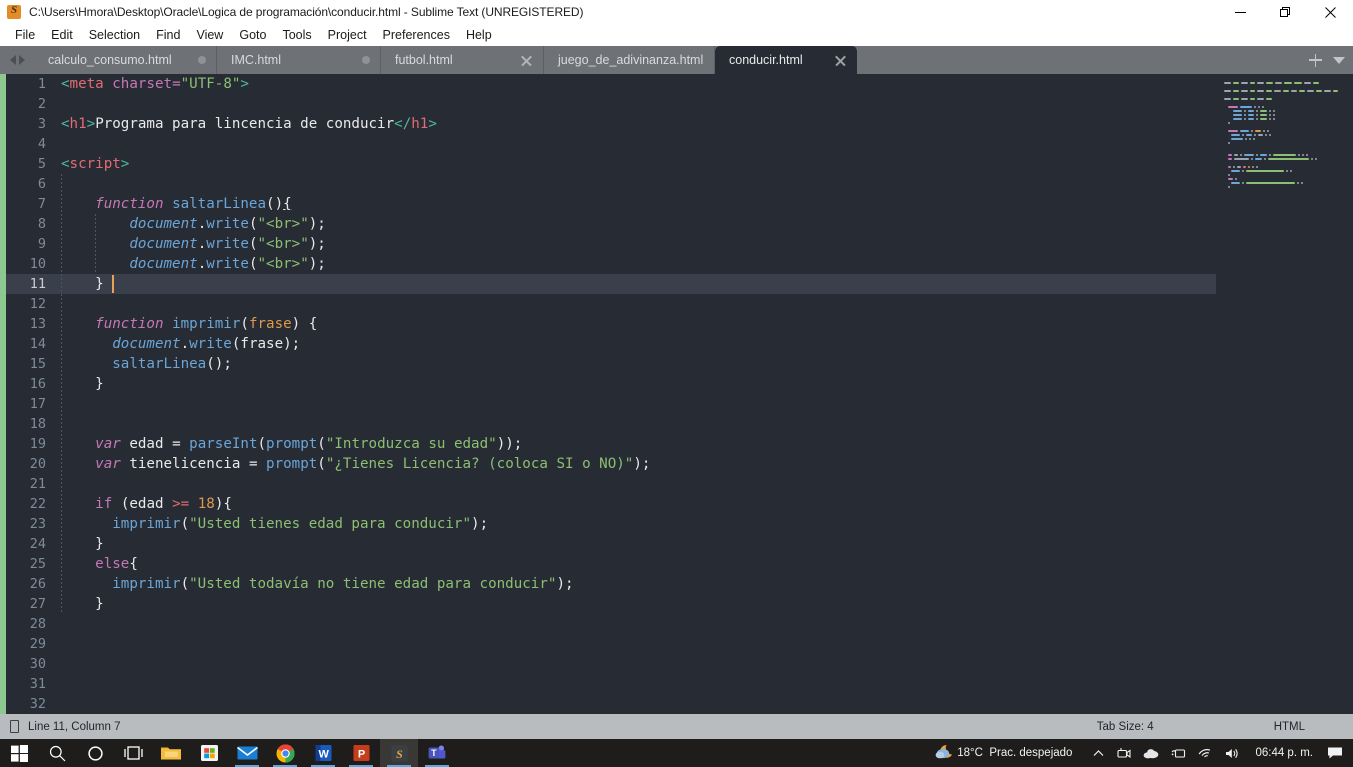 This screenshot has width=1353, height=767. I want to click on menu-item-project: Project, so click(347, 35).